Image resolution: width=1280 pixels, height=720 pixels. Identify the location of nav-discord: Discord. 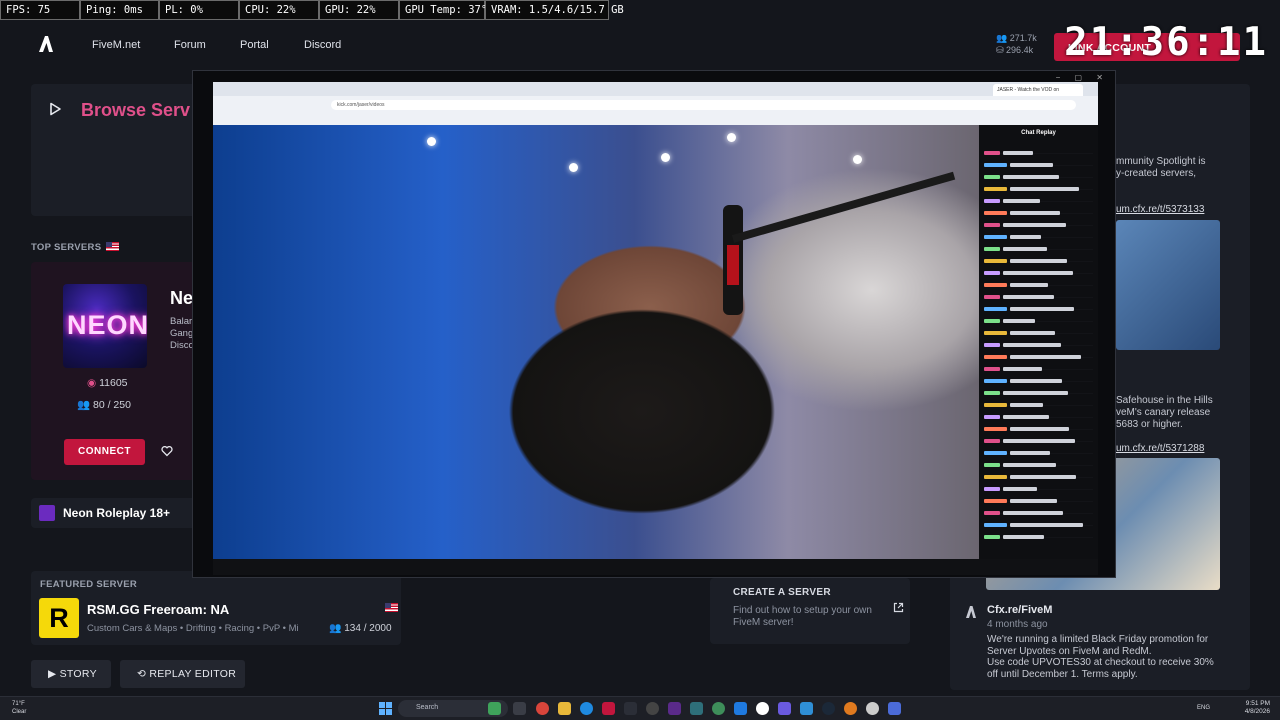
(322, 45).